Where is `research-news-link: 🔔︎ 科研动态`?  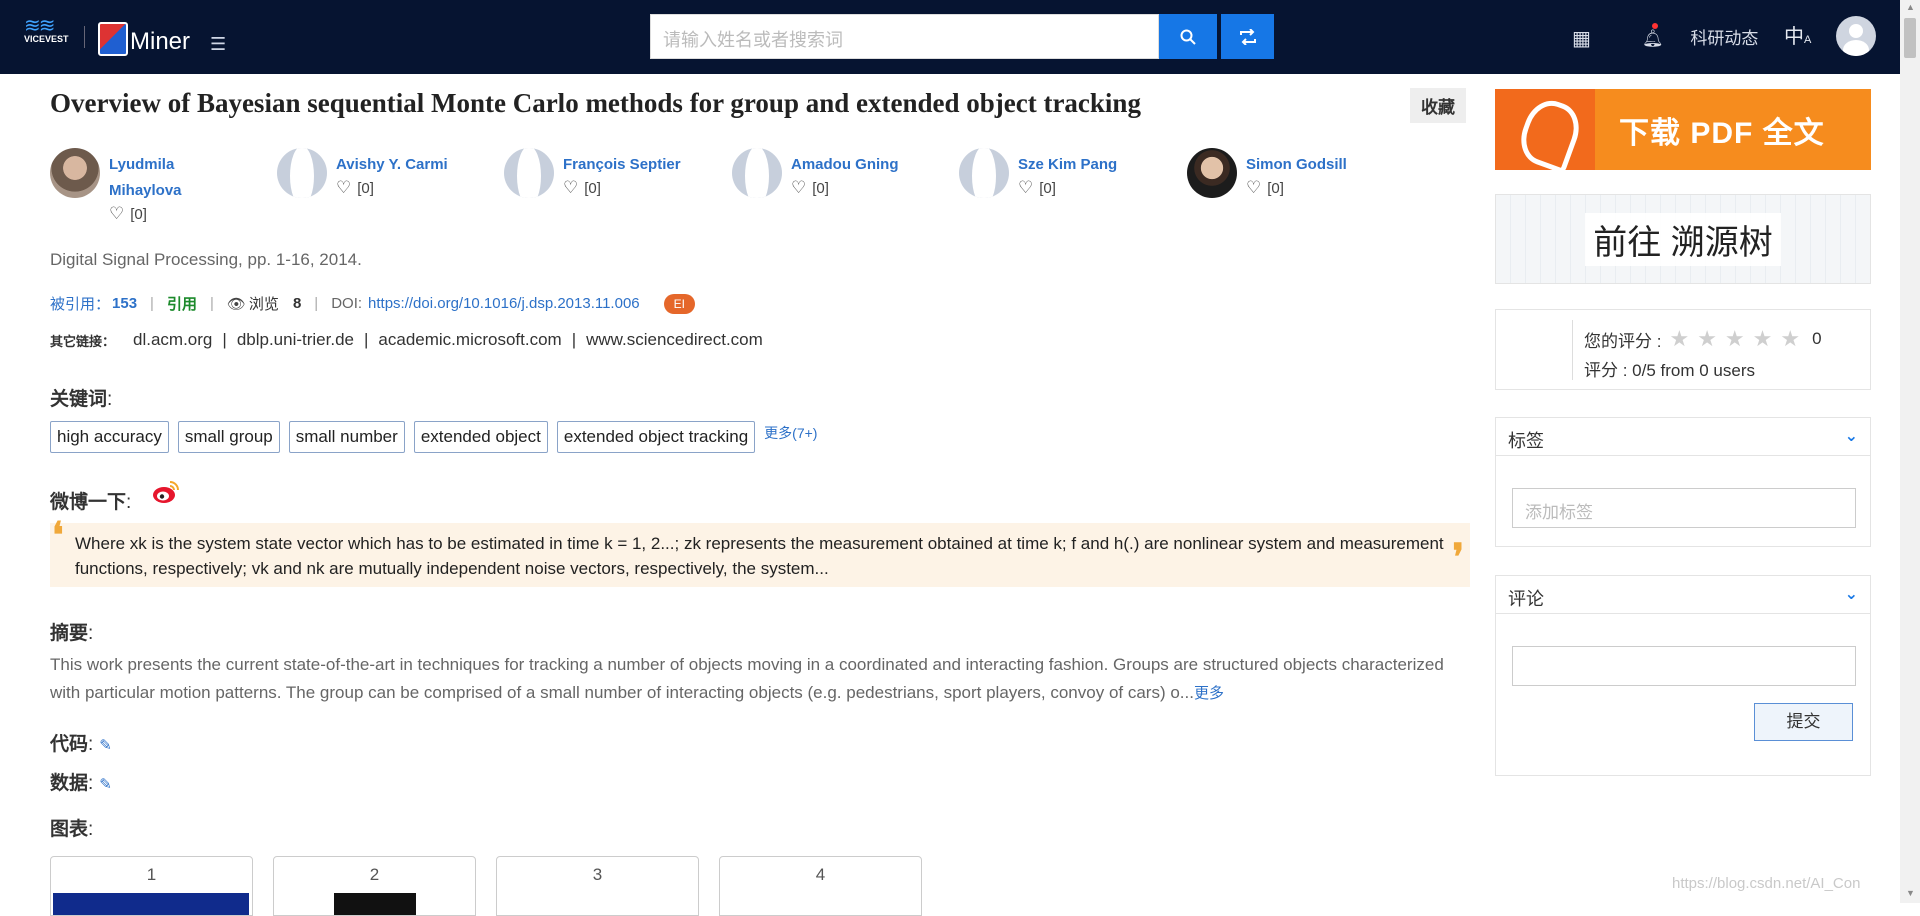
research-news-link: 🔔︎ 科研动态 is located at coordinates (1700, 36).